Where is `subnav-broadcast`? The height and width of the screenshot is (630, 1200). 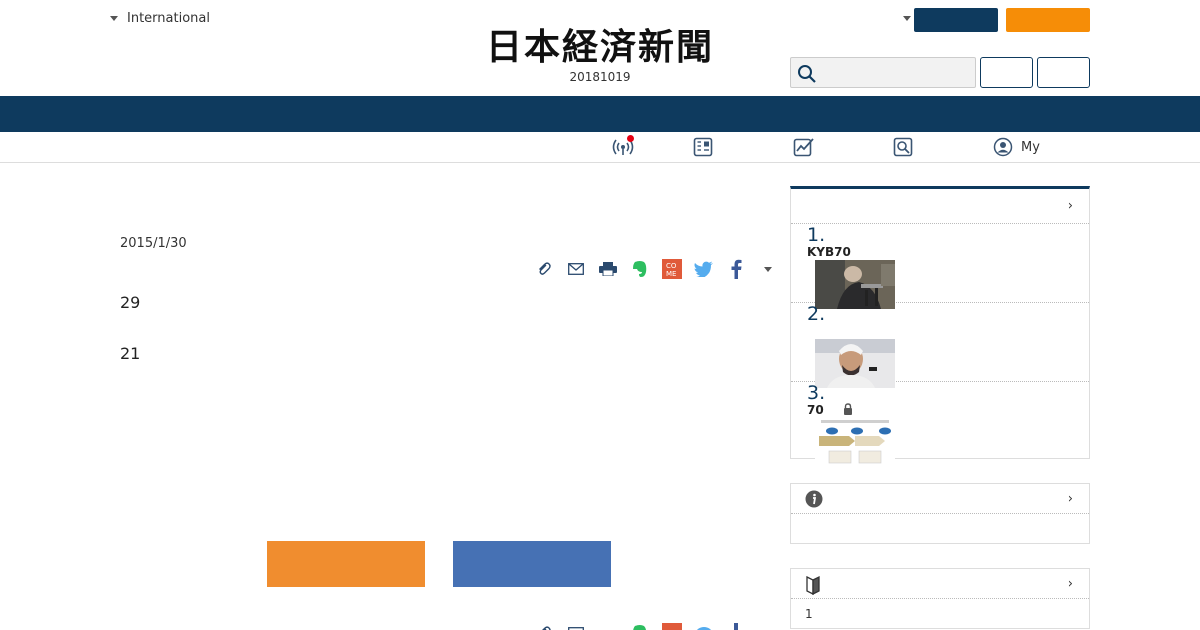 subnav-broadcast is located at coordinates (623, 146).